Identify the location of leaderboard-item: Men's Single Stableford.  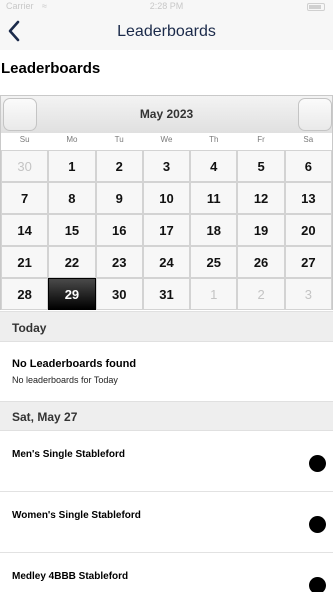
(166, 461).